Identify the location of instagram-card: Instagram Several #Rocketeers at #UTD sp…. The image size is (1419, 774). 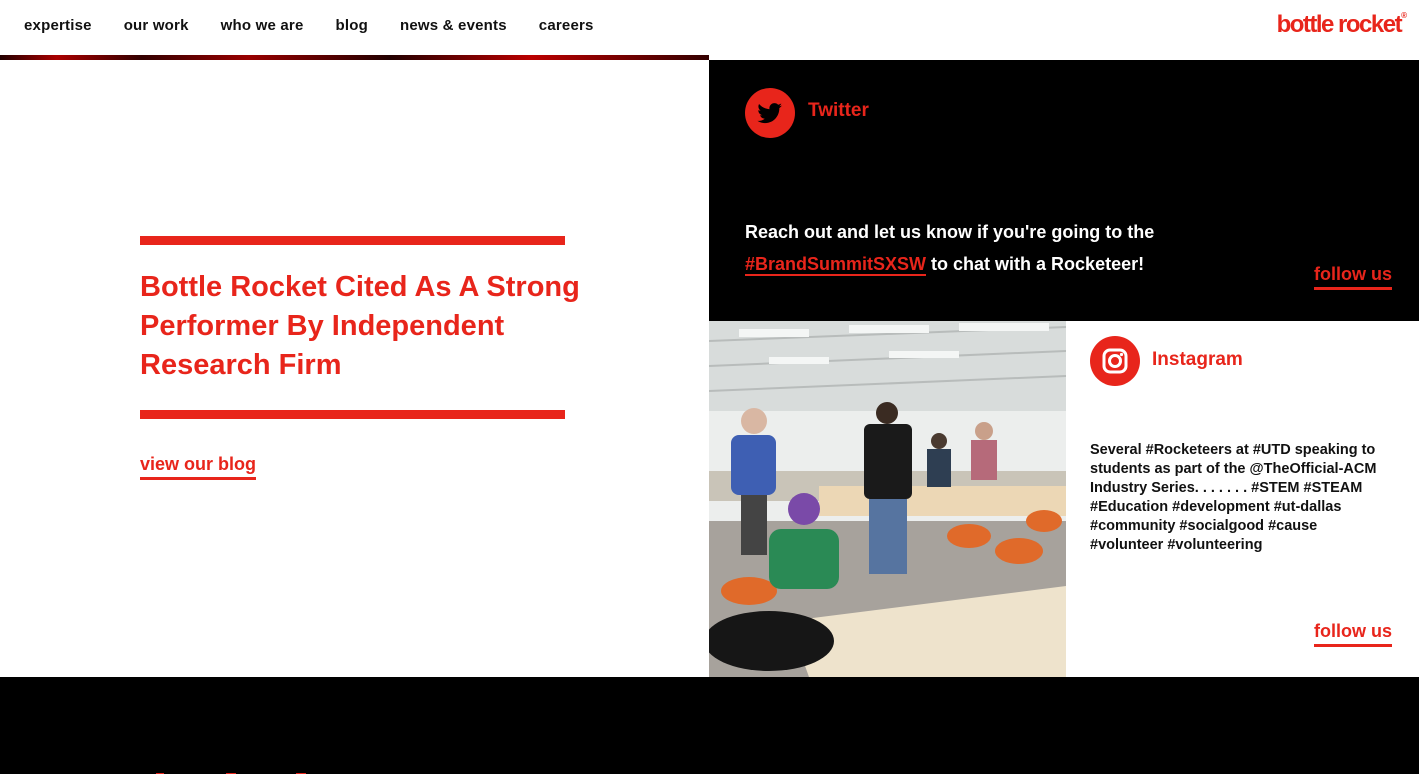
(1242, 499).